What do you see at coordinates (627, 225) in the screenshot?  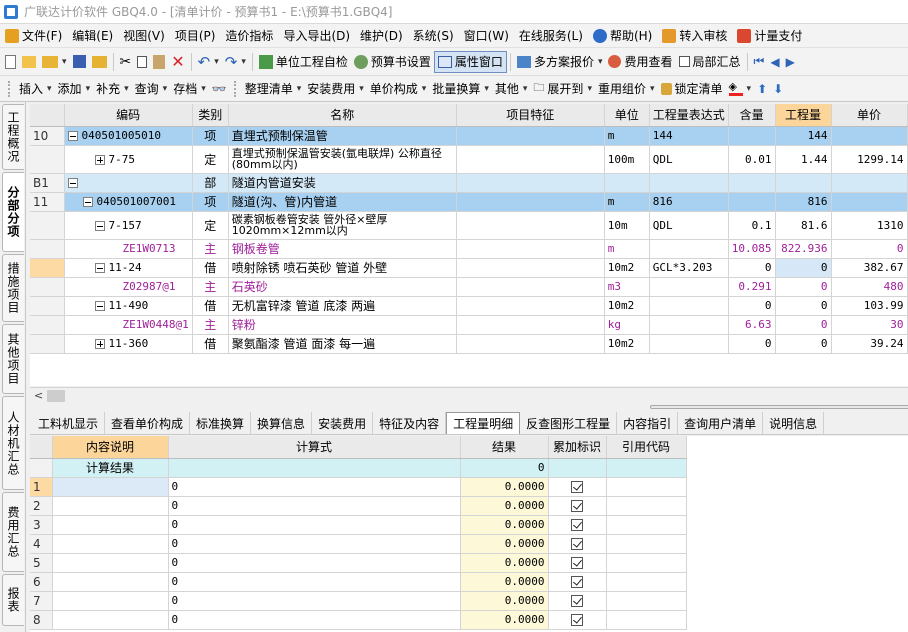 I see `unit-cell: 10m` at bounding box center [627, 225].